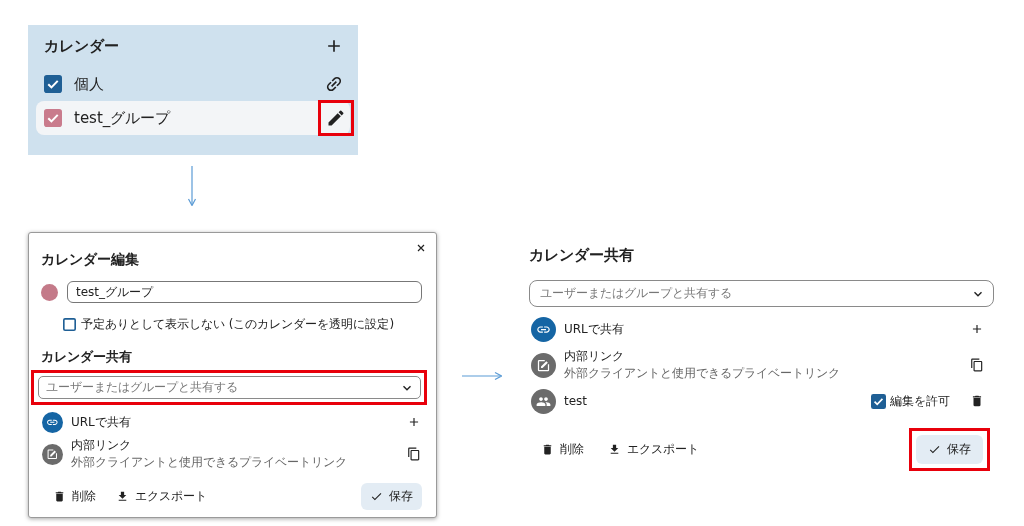 This screenshot has width=1024, height=526. Describe the element at coordinates (576, 401) in the screenshot. I see `share-title: test` at that location.